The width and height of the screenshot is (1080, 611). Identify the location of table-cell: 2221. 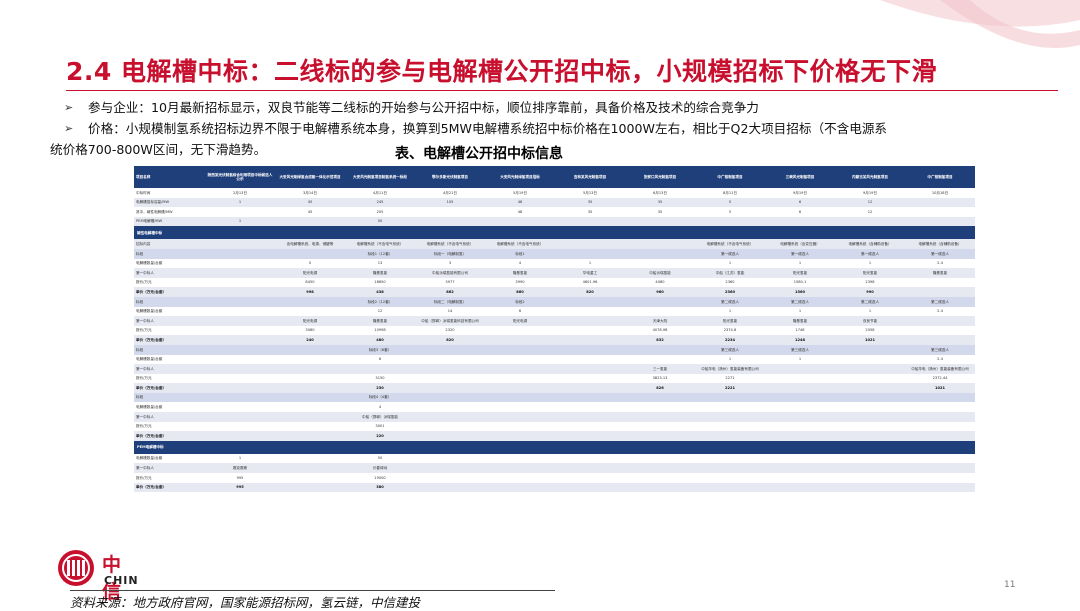
(730, 388).